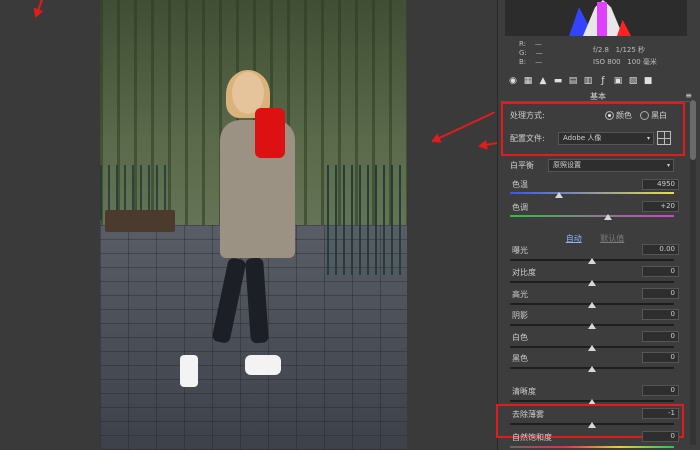 Image resolution: width=700 pixels, height=450 pixels. What do you see at coordinates (523, 62) in the screenshot?
I see `b-label: B:` at bounding box center [523, 62].